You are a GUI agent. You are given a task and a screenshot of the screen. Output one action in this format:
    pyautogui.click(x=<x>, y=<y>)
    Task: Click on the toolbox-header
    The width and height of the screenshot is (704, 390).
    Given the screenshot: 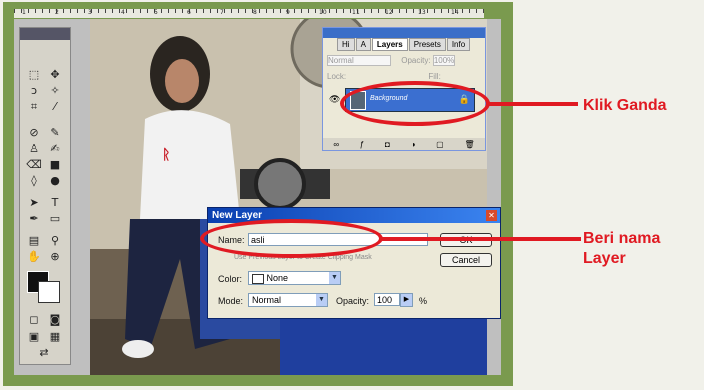 What is the action you would take?
    pyautogui.click(x=45, y=34)
    